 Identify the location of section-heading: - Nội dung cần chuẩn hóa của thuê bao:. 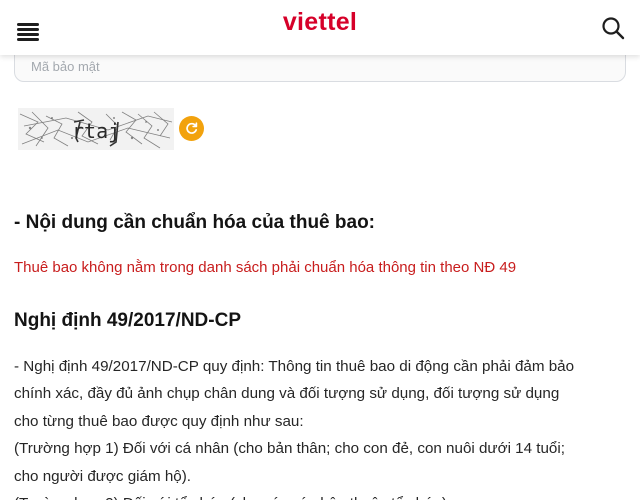
(195, 222).